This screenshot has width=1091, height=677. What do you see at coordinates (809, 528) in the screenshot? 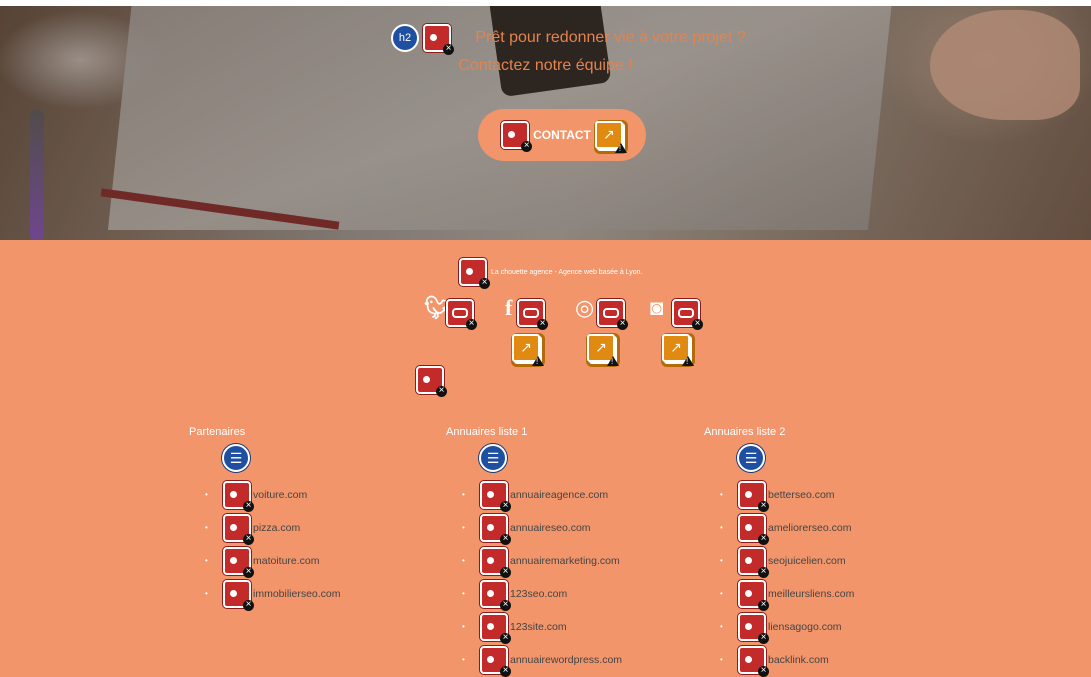
I see `list-item-link: ameliorerseo.com` at bounding box center [809, 528].